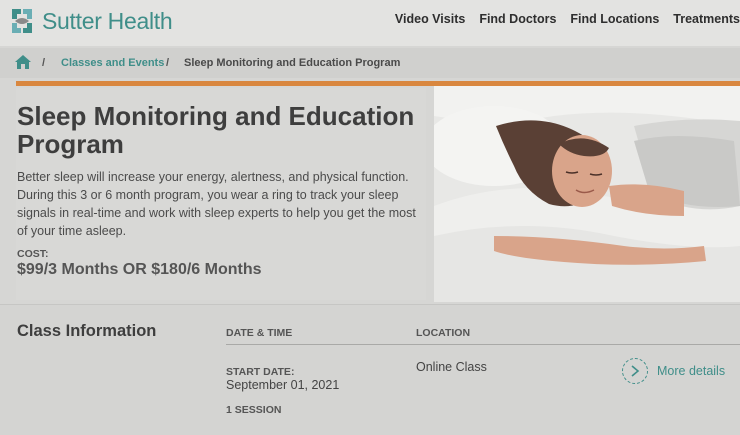  I want to click on page-title: Sleep Monitoring and Education Program, so click(216, 130).